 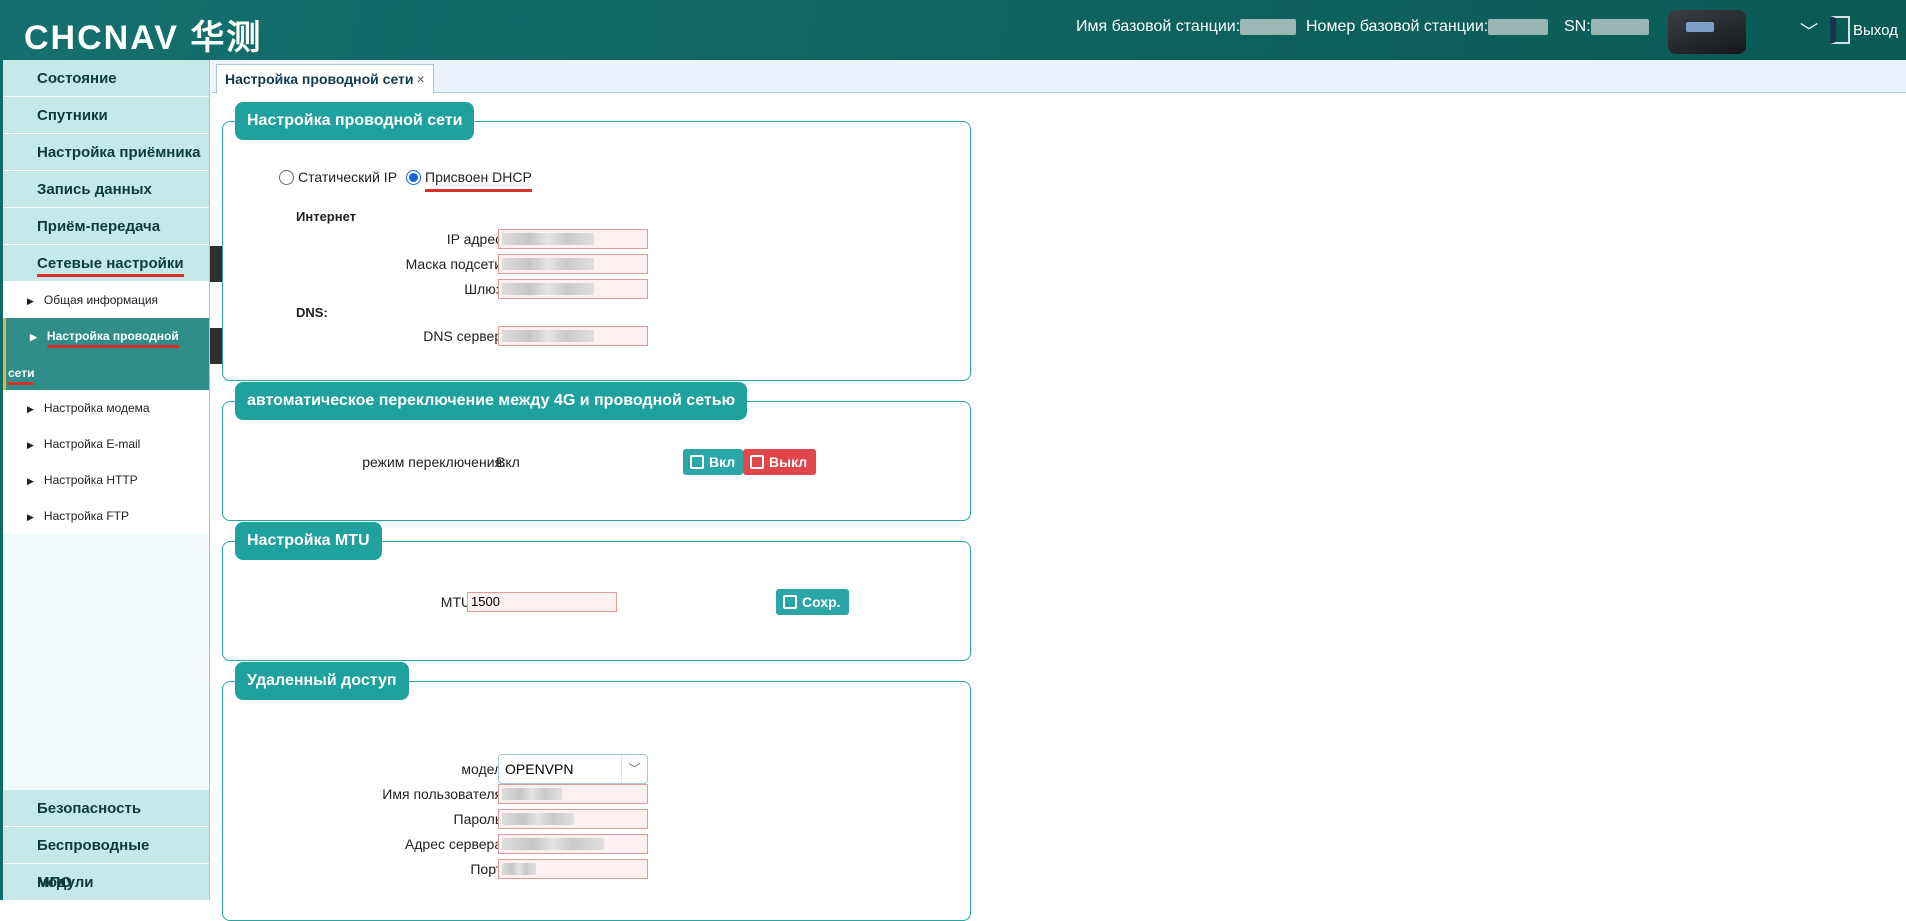 I want to click on switch-off-label: Выкл, so click(x=788, y=462).